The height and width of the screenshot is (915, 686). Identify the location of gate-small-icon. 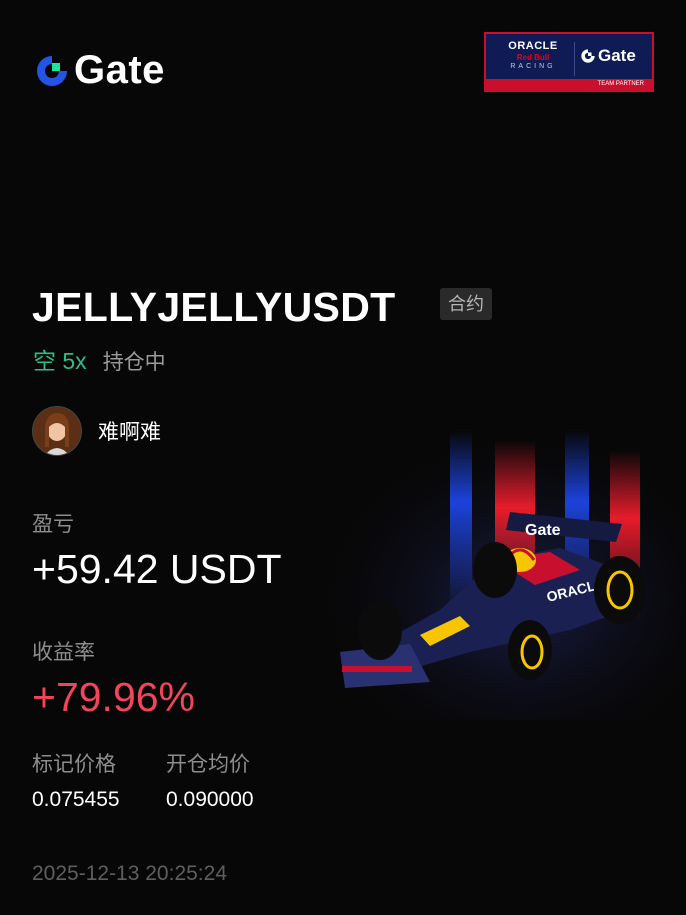
(588, 56).